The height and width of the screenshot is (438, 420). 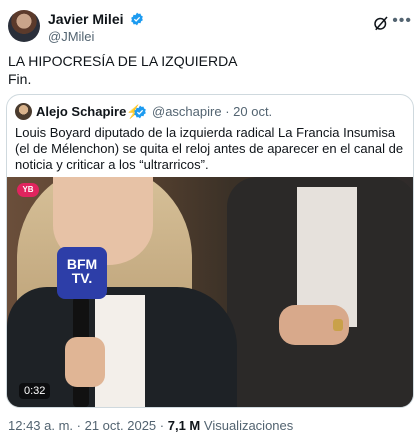 I want to click on quoted-verified-badge-icon, so click(x=140, y=112).